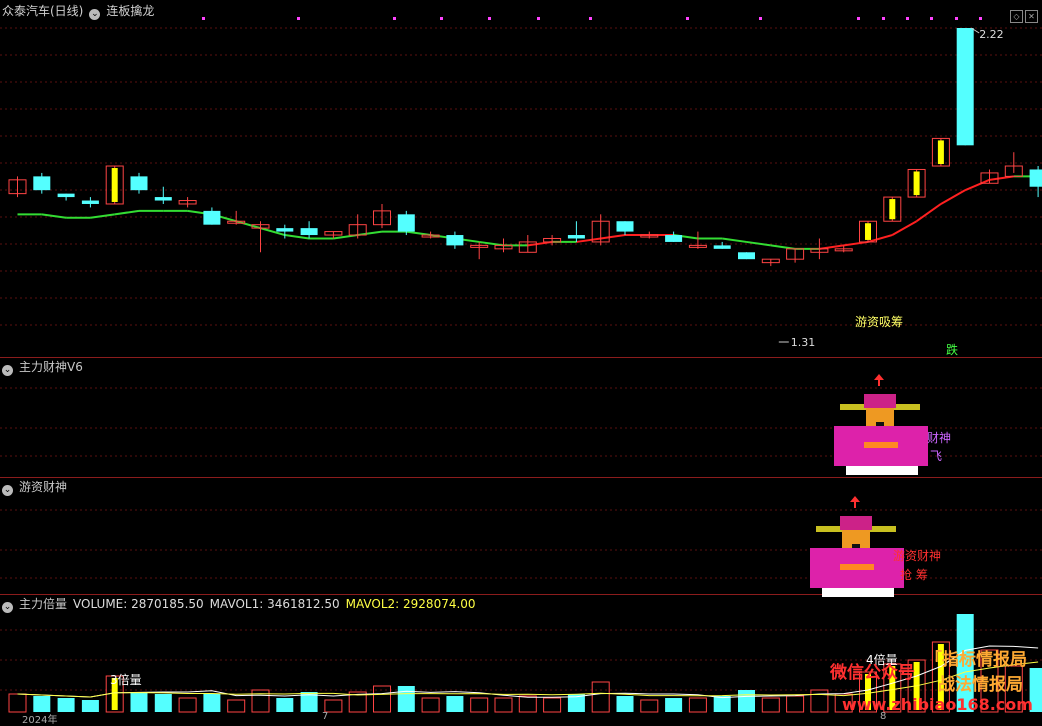 This screenshot has height=726, width=1042. I want to click on caishen-v6-base, so click(882, 470).